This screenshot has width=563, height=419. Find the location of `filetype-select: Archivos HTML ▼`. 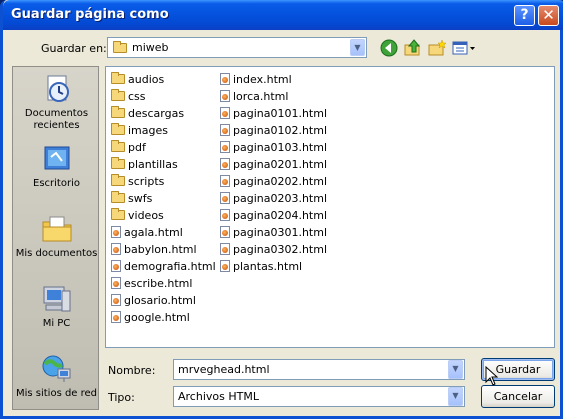

filetype-select: Archivos HTML ▼ is located at coordinates (319, 396).